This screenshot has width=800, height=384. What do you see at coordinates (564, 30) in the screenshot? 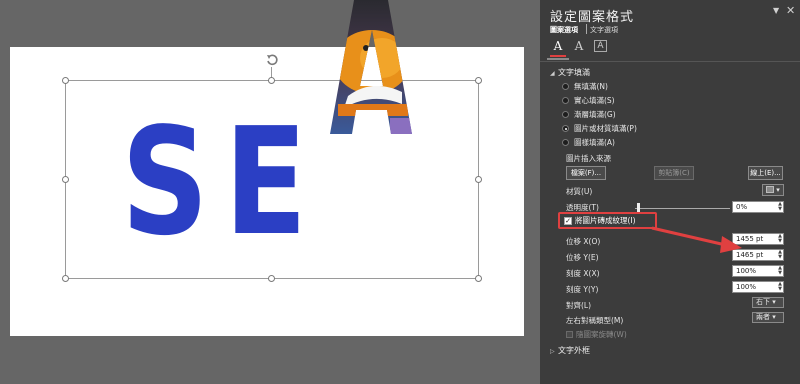
I see `tab-shape-options: 圖案選項` at bounding box center [564, 30].